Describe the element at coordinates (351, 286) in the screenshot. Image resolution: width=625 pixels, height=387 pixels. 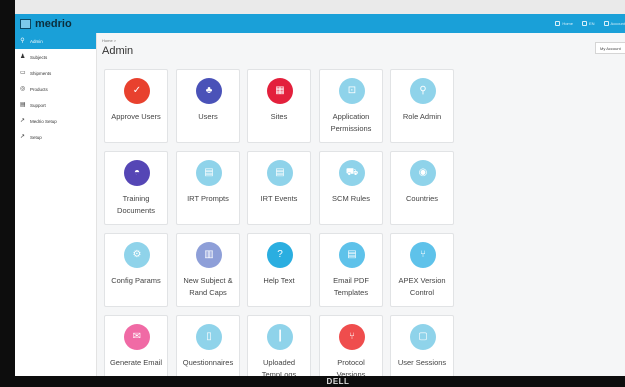
I see `tile-label: Email PDF Templates` at that location.